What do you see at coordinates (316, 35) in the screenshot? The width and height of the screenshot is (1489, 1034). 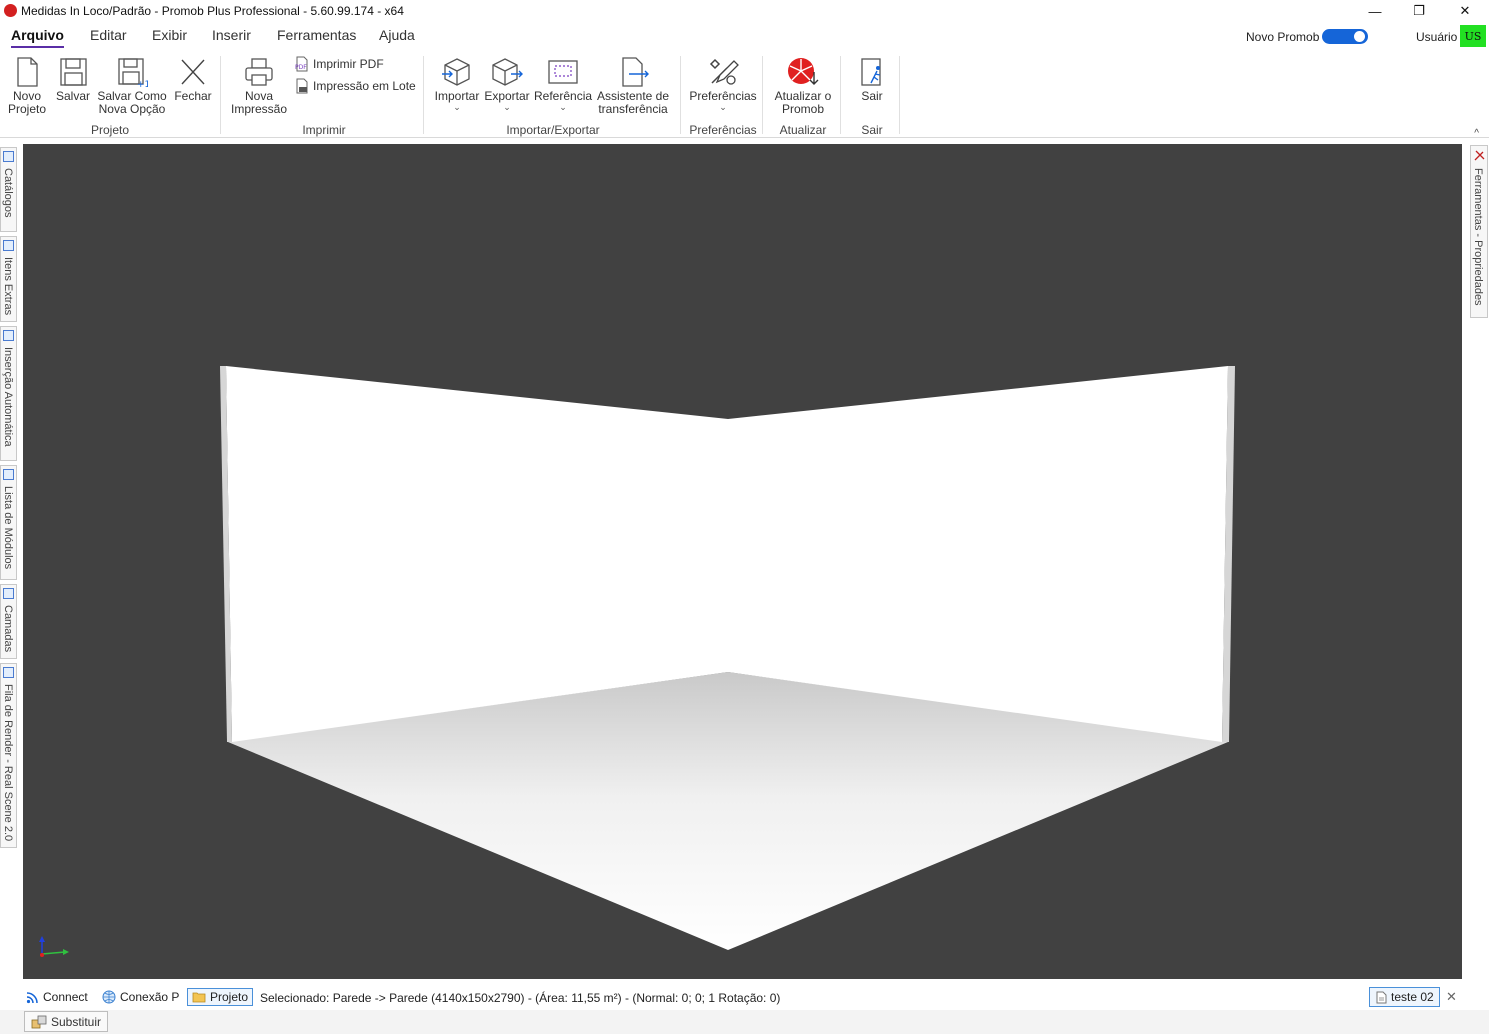 I see `menu-ferramentas: Ferramentas` at bounding box center [316, 35].